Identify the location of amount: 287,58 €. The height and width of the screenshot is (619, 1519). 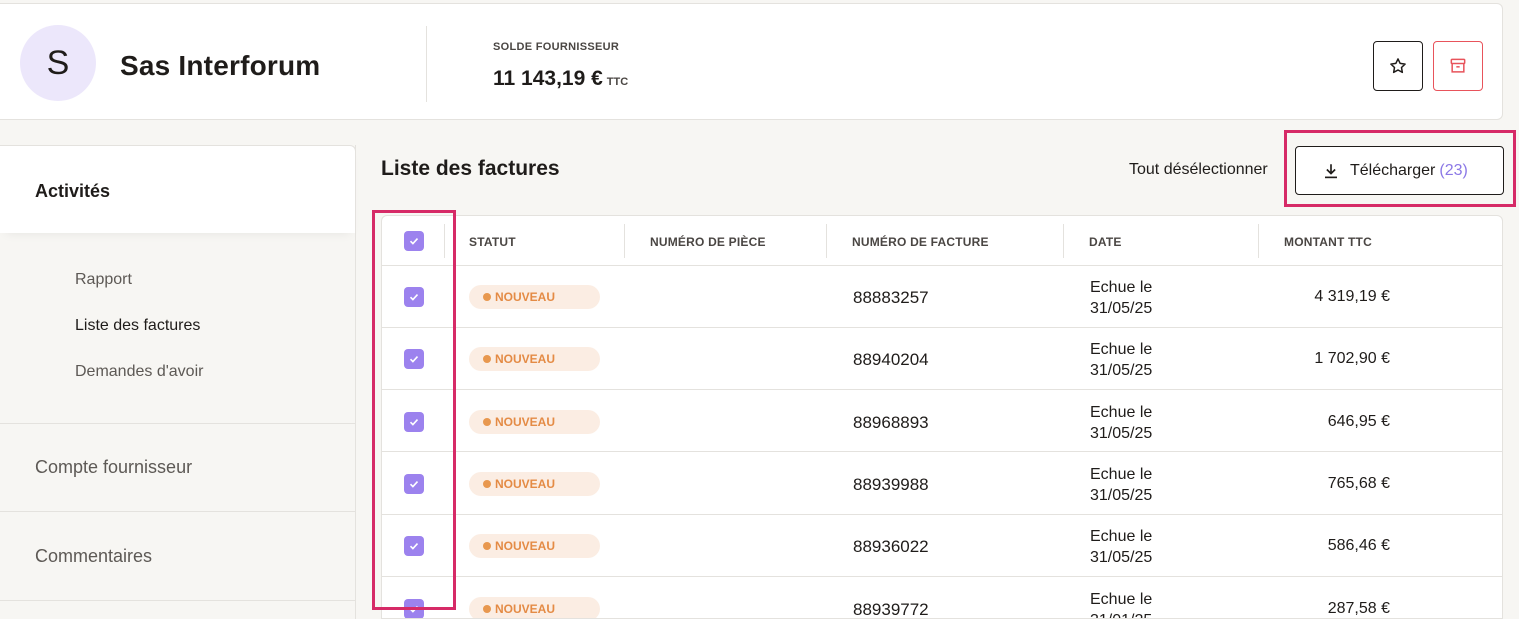
(1358, 608).